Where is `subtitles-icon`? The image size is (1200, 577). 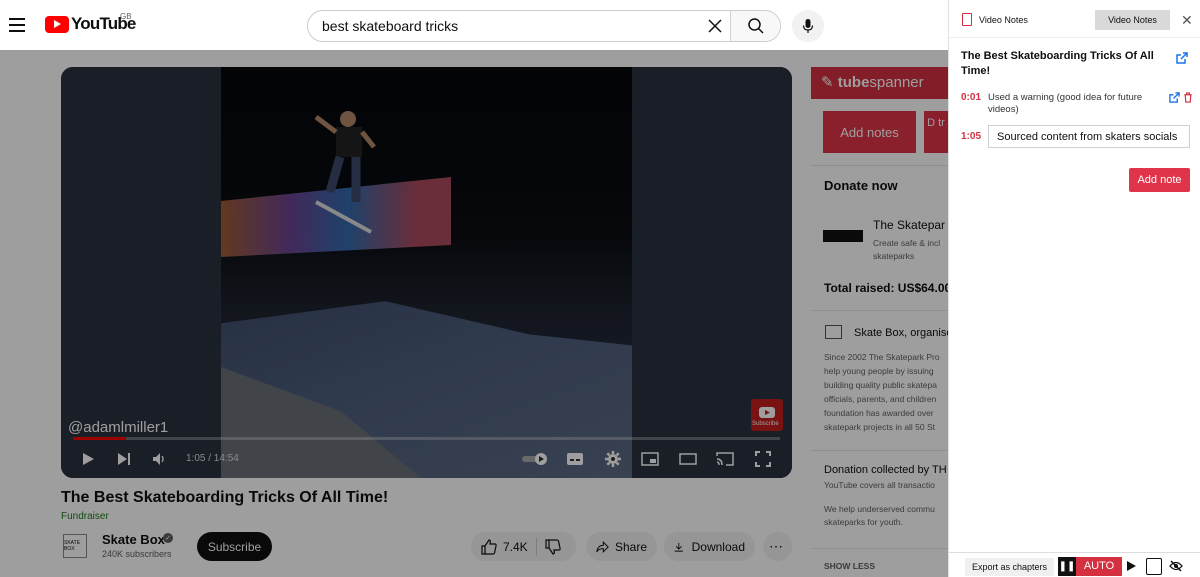
subtitles-icon is located at coordinates (575, 459).